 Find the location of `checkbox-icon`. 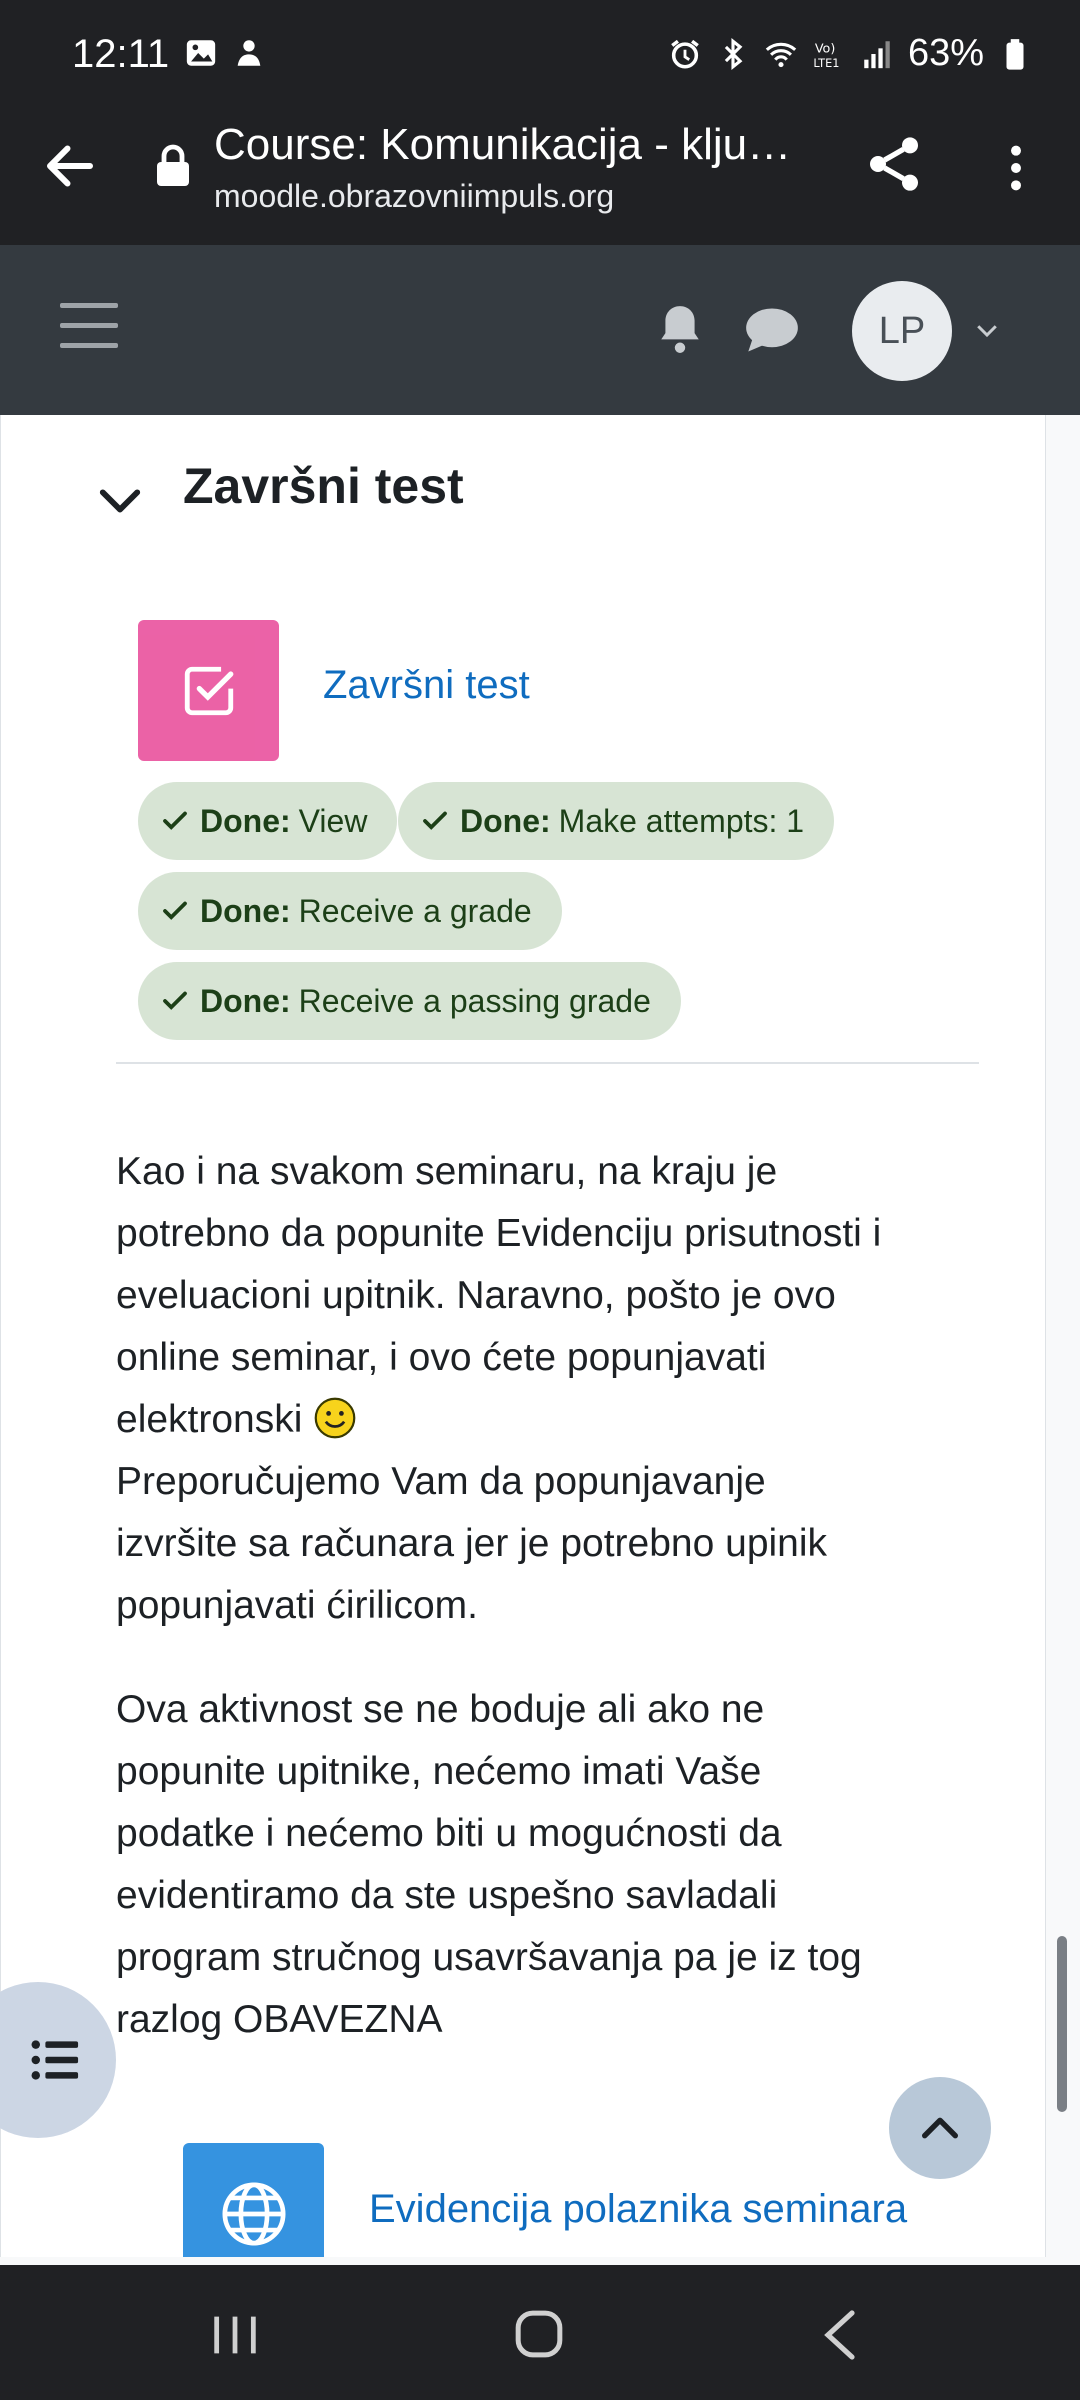

checkbox-icon is located at coordinates (208, 690).